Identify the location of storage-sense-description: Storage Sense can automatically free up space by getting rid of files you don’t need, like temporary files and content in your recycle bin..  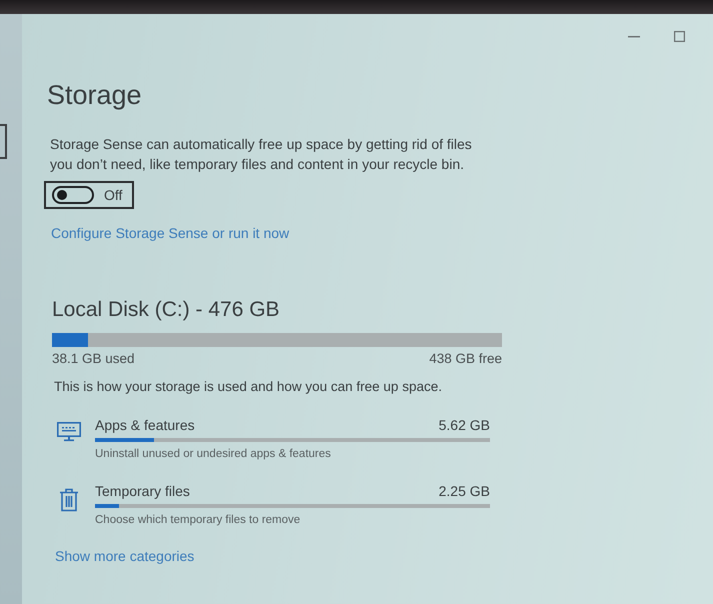
(261, 154).